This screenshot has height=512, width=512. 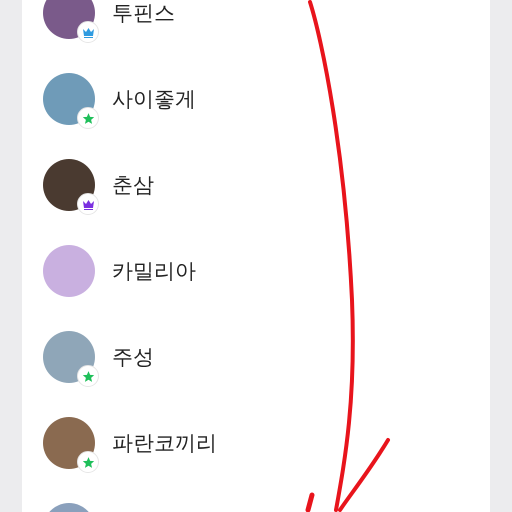 I want to click on friend-name: 파란코끼리, so click(x=164, y=443).